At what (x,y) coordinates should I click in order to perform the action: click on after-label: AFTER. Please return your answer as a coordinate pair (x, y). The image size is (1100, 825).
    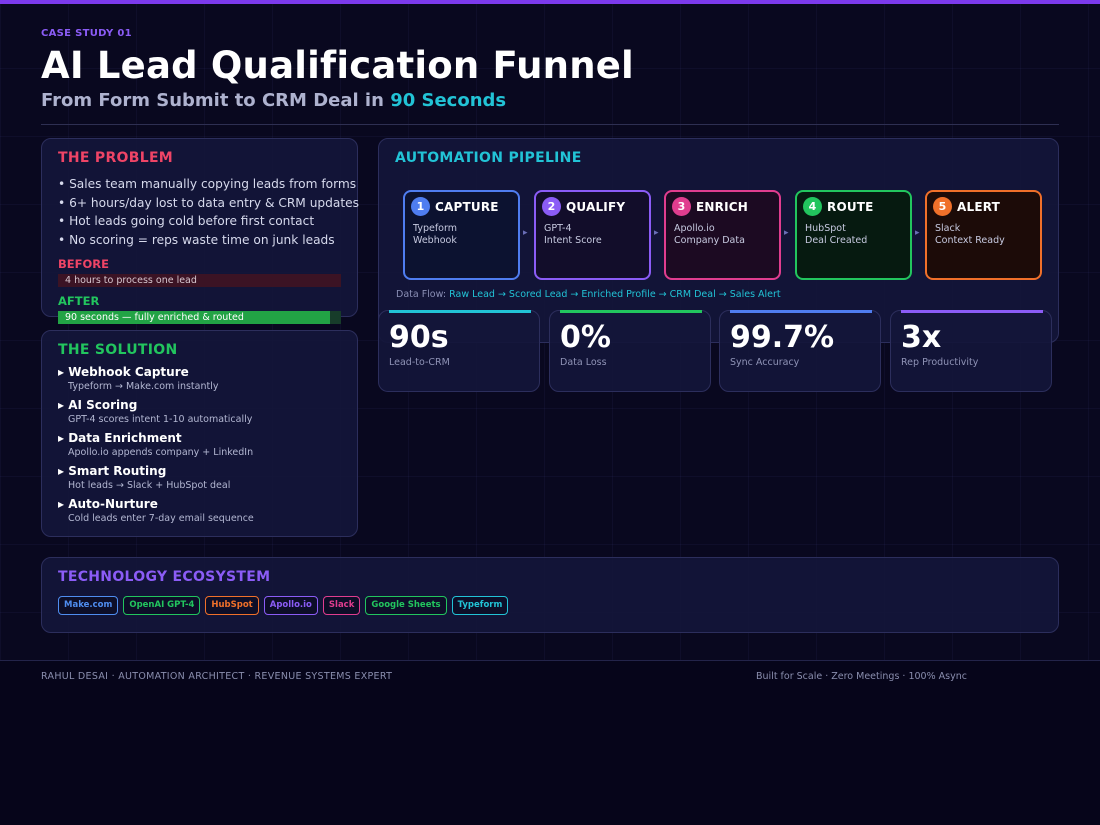
    Looking at the image, I should click on (79, 300).